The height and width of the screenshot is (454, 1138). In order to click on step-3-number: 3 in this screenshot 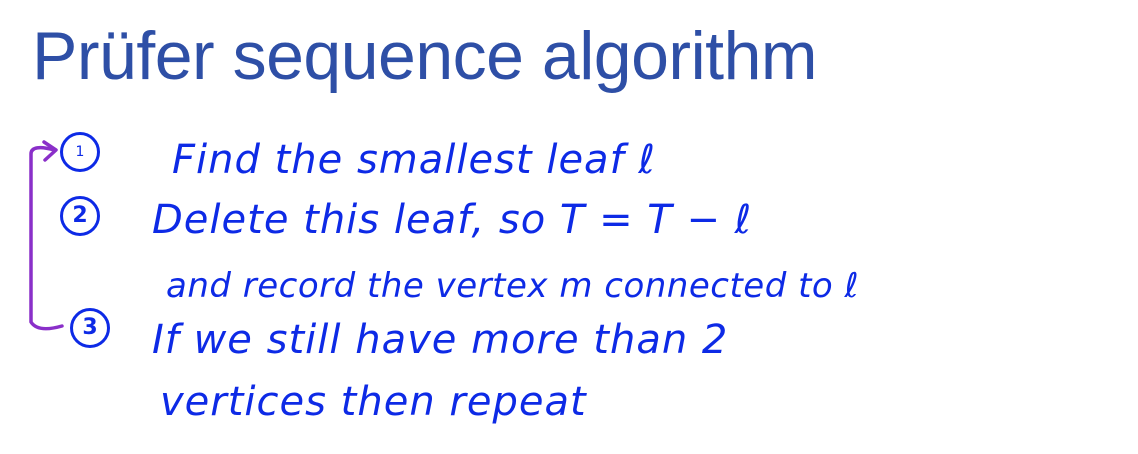, I will do `click(90, 328)`.